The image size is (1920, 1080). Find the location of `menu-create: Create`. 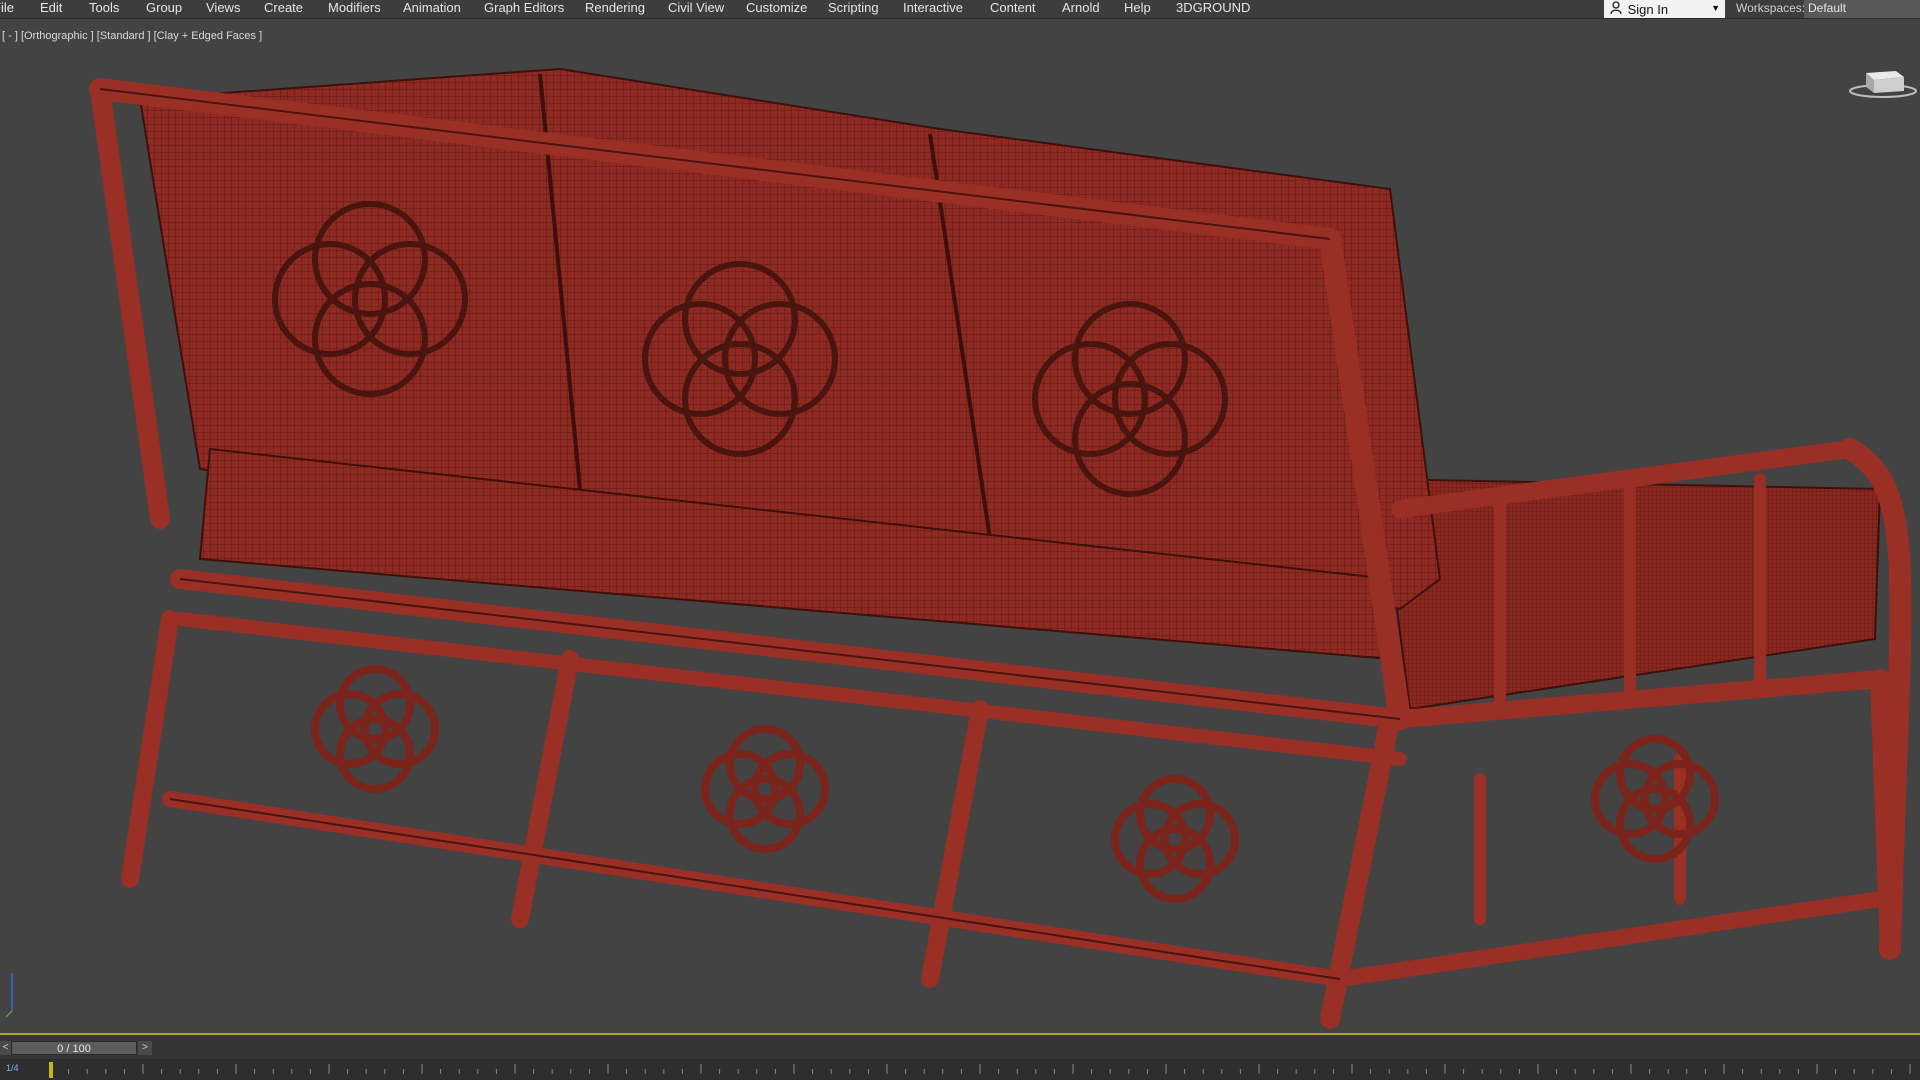

menu-create: Create is located at coordinates (283, 9).